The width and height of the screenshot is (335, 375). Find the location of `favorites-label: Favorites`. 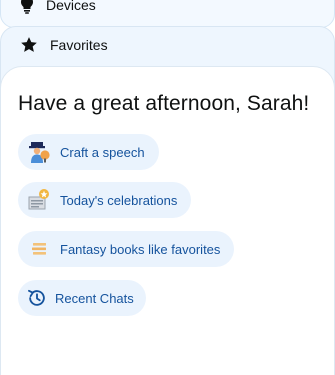

favorites-label: Favorites is located at coordinates (79, 45).